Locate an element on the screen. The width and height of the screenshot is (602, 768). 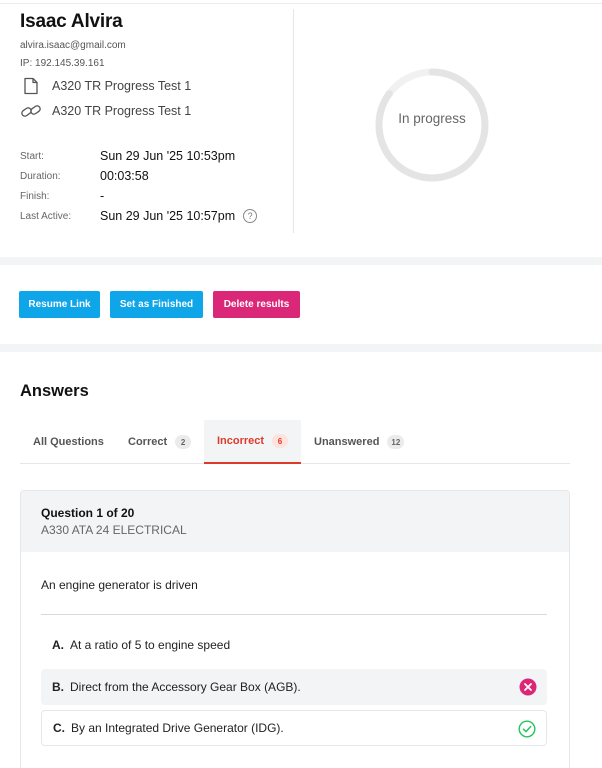
status-label: In progress is located at coordinates (432, 118).